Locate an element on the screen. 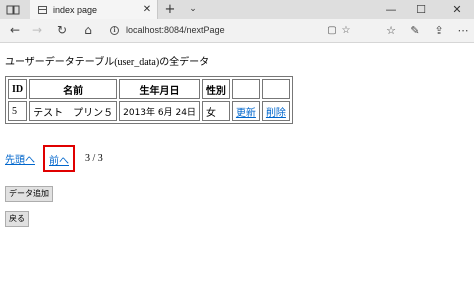 Image resolution: width=474 pixels, height=303 pixels. column-header-birthdate: 生年月日 is located at coordinates (159, 89).